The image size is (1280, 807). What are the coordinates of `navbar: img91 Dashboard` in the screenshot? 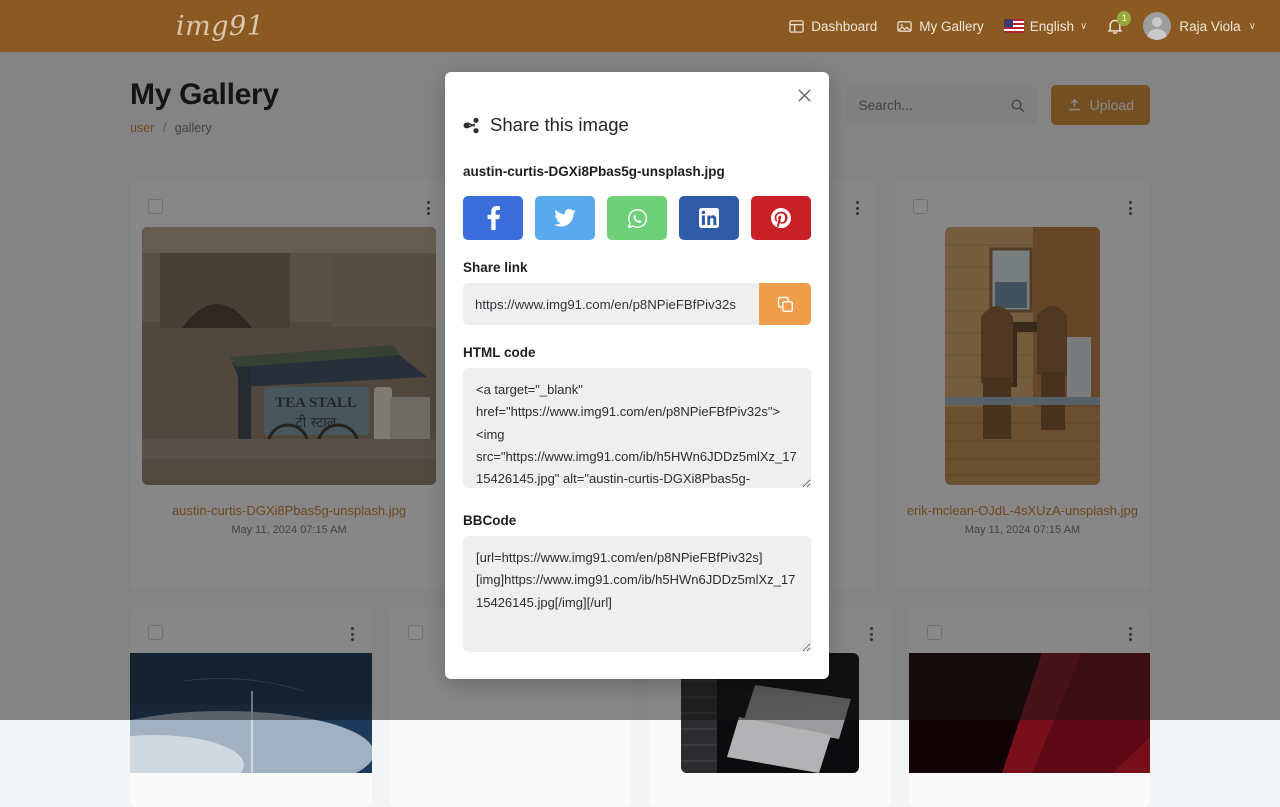 It's located at (640, 26).